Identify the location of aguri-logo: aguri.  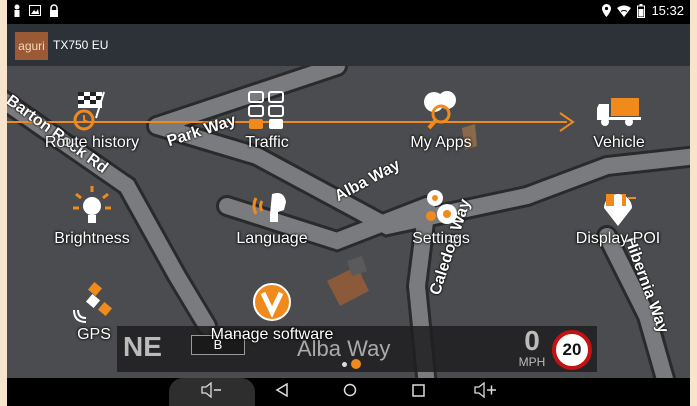
(31, 46).